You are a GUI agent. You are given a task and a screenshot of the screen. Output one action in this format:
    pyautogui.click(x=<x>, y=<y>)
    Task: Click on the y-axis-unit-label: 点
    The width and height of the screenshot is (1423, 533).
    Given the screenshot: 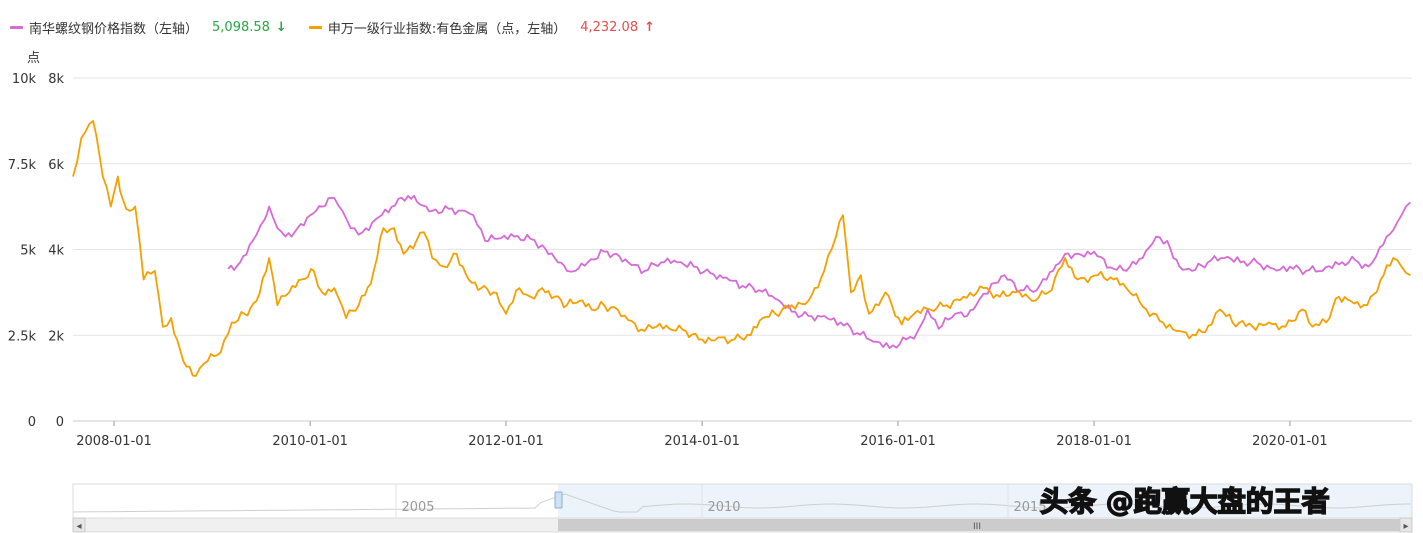 What is the action you would take?
    pyautogui.click(x=33, y=58)
    